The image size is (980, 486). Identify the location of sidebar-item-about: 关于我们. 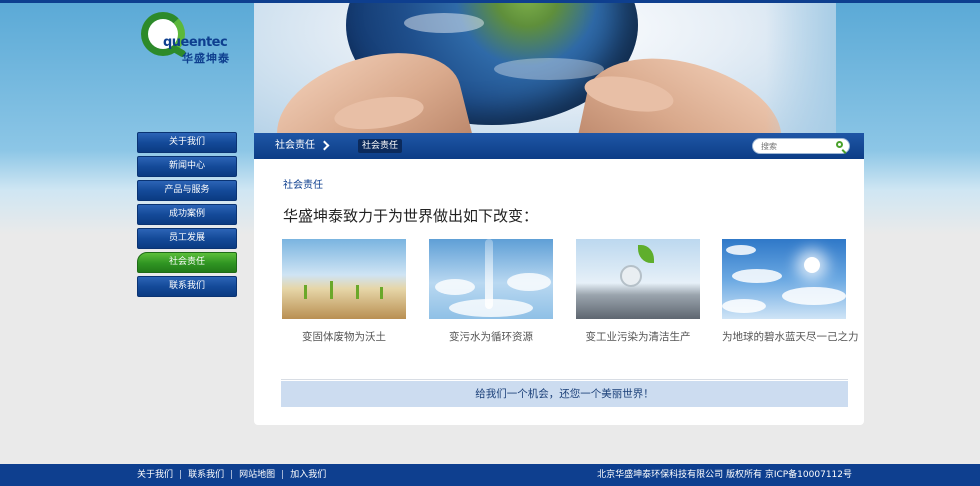
(187, 142).